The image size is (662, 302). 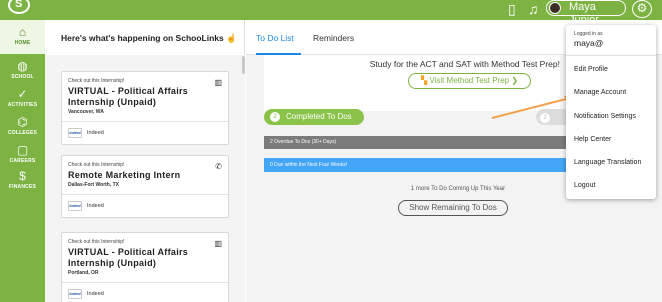 What do you see at coordinates (591, 69) in the screenshot?
I see `menu-item-edit-profile: Edit Profile` at bounding box center [591, 69].